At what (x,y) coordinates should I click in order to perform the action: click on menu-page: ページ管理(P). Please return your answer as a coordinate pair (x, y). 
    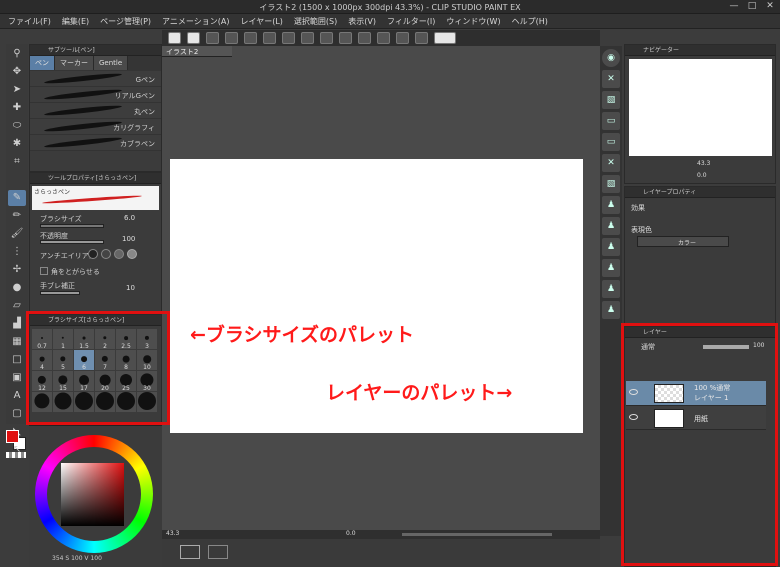
    Looking at the image, I should click on (125, 21).